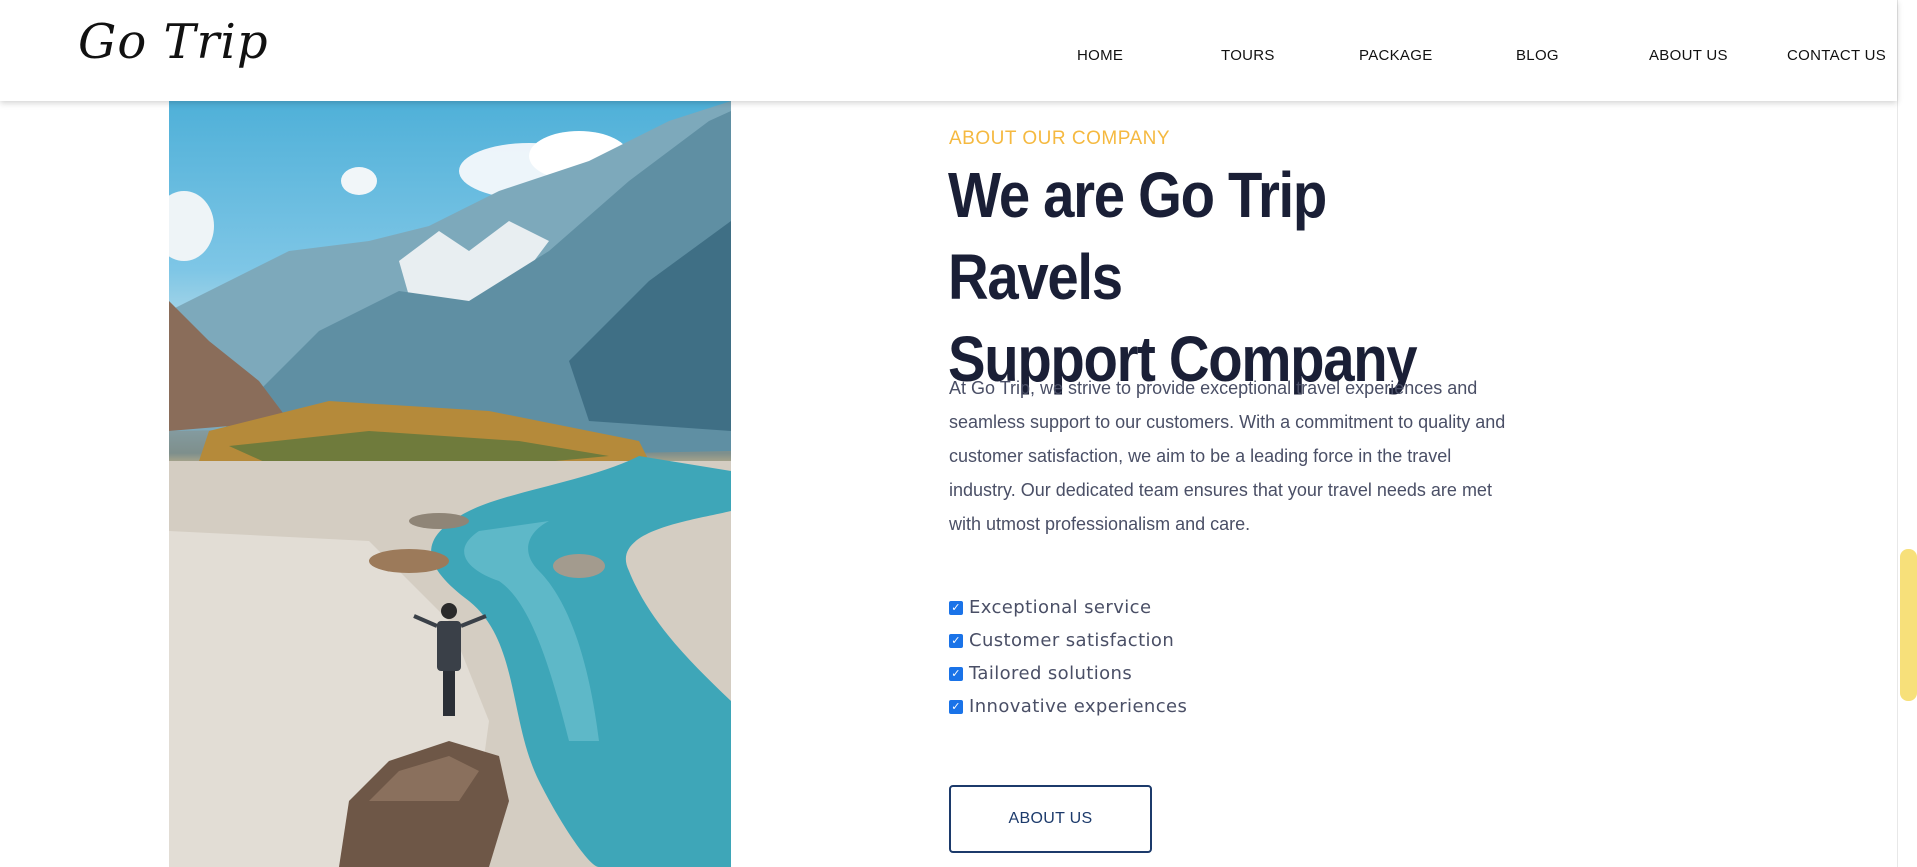 This screenshot has width=1917, height=867. What do you see at coordinates (1836, 55) in the screenshot?
I see `nav-contact-us: CONTACT US` at bounding box center [1836, 55].